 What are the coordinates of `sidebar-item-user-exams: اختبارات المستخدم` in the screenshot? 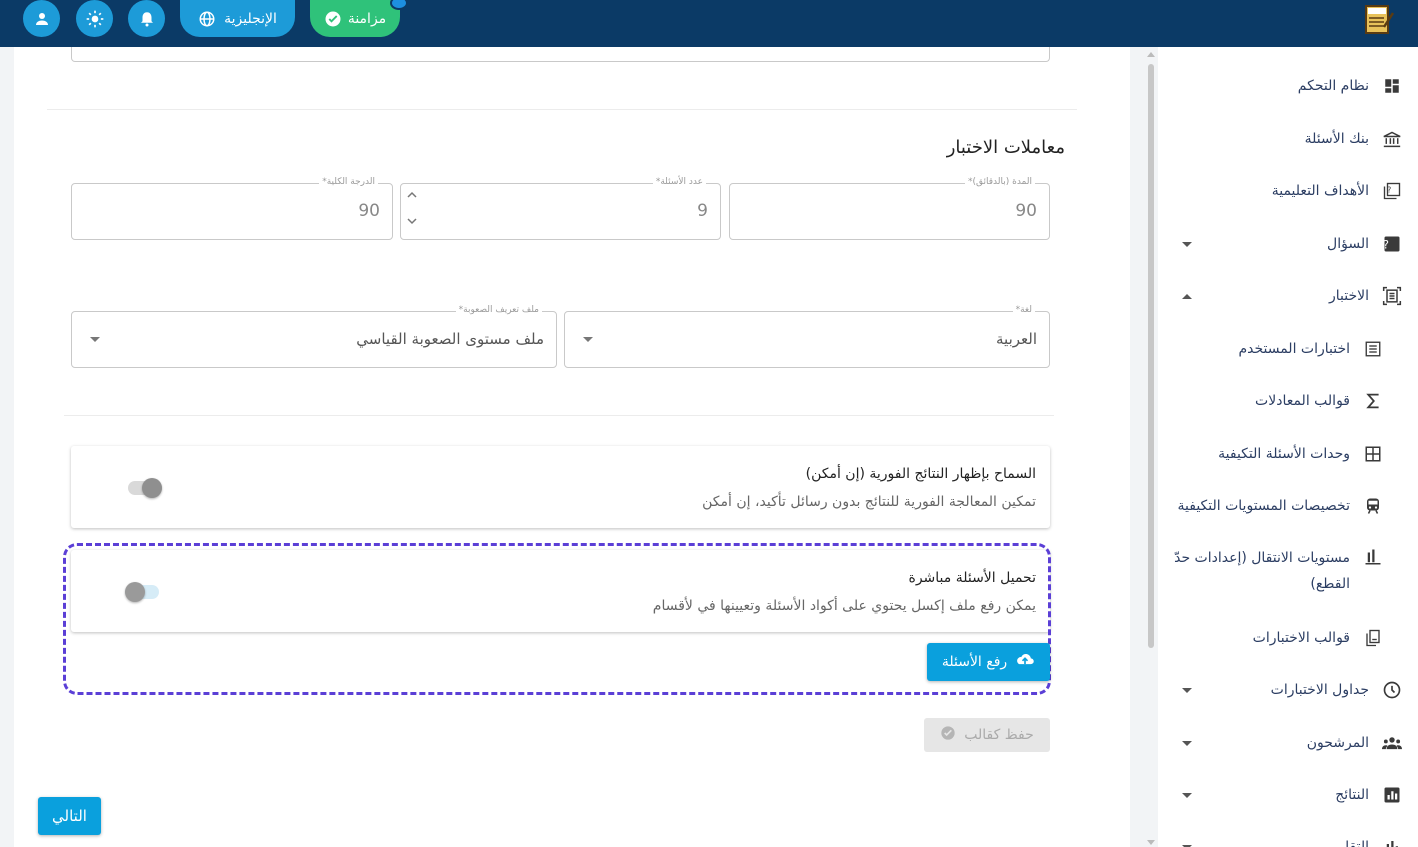 It's located at (1288, 349).